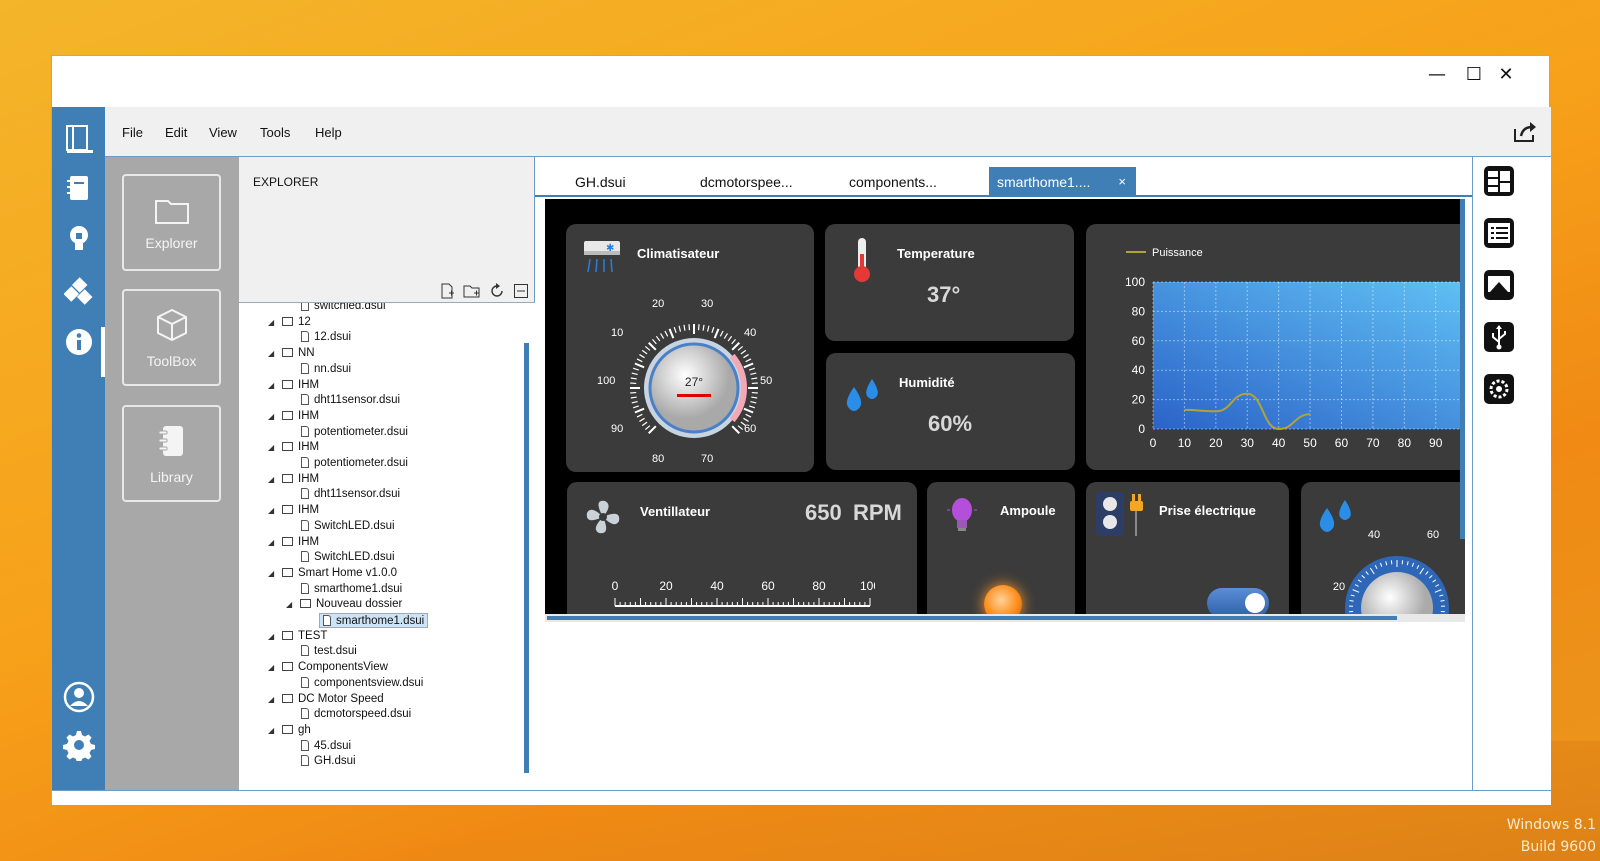 The width and height of the screenshot is (1600, 861). I want to click on tree-node-label: nn.dsui, so click(333, 368).